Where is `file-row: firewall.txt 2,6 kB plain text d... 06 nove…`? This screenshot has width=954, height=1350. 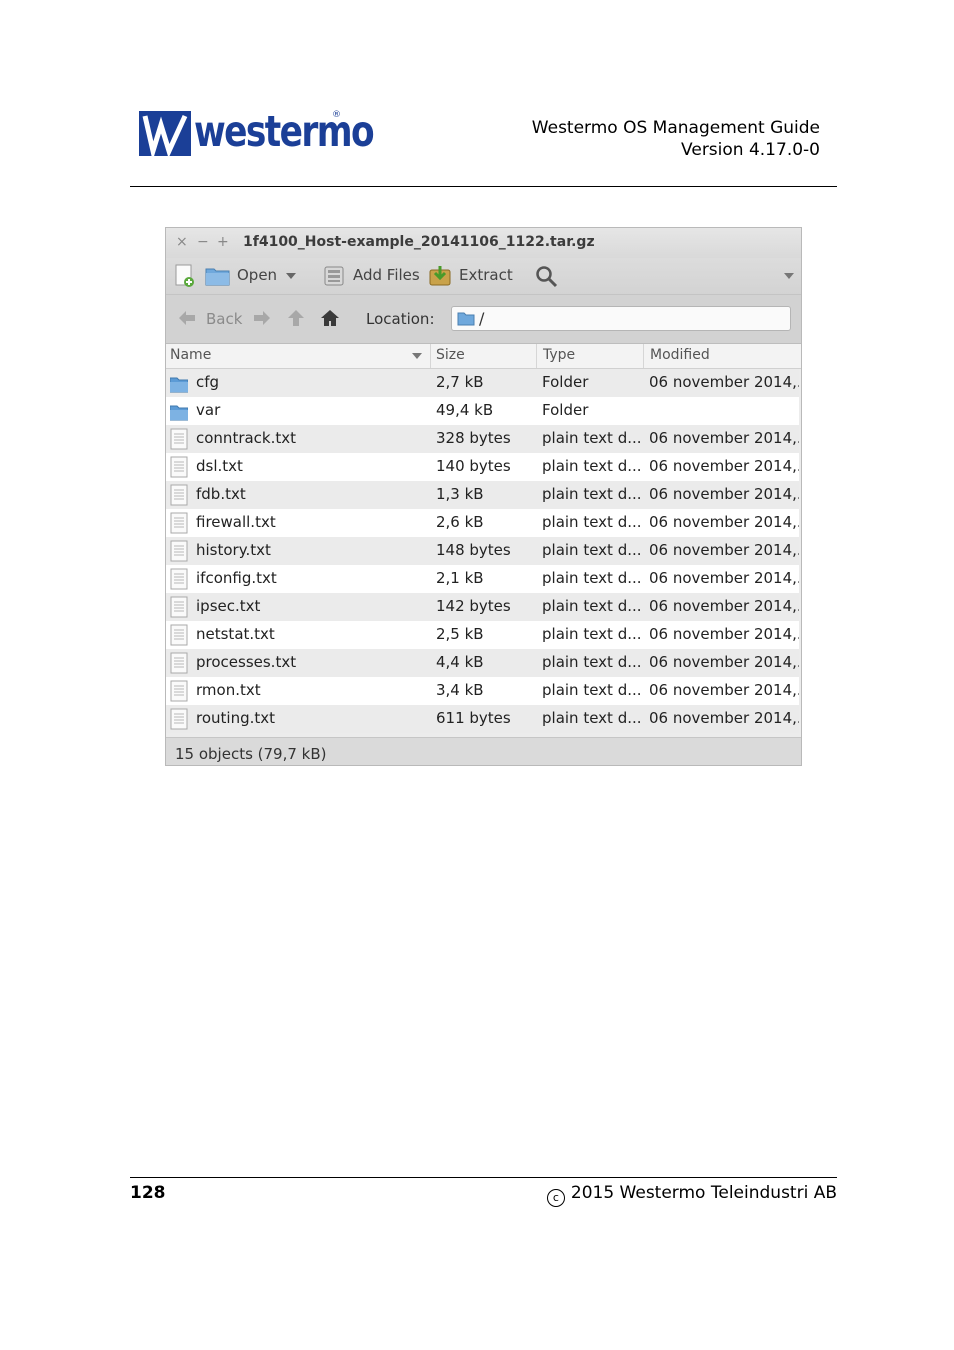 file-row: firewall.txt 2,6 kB plain text d... 06 nove… is located at coordinates (482, 523).